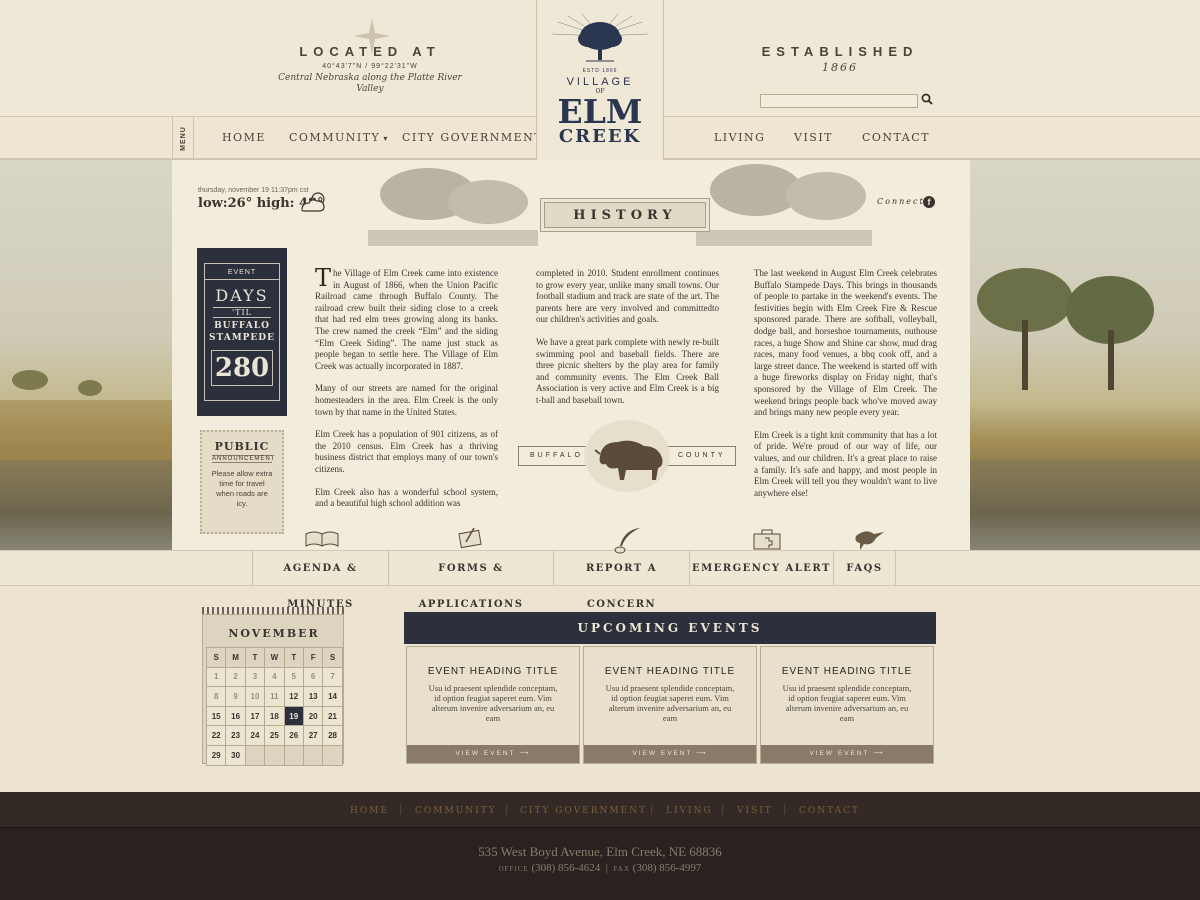  I want to click on calendar-day: 13, so click(313, 696).